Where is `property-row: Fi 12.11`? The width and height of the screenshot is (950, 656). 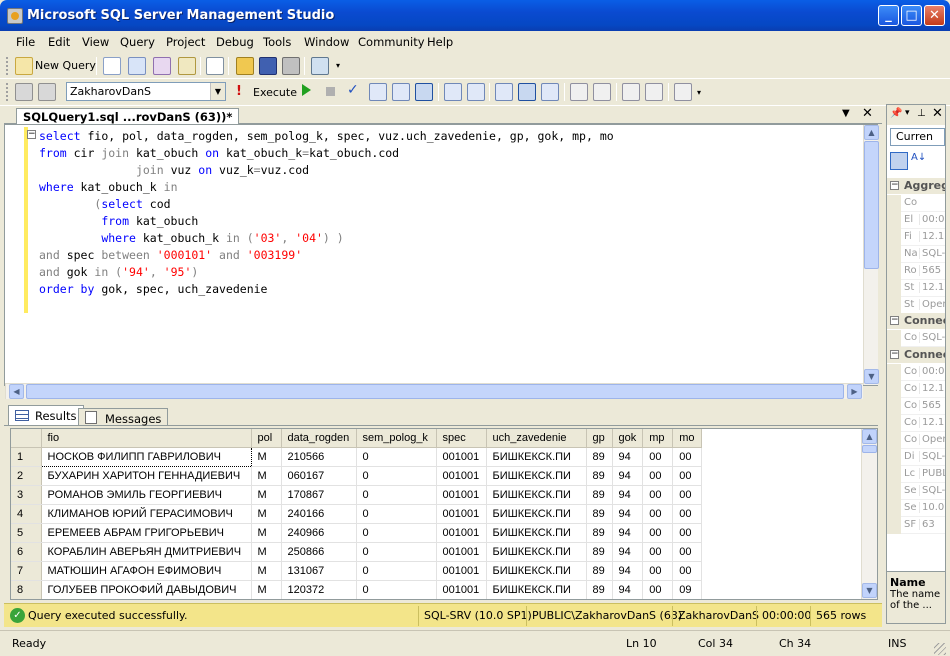 property-row: Fi 12.11 is located at coordinates (916, 237).